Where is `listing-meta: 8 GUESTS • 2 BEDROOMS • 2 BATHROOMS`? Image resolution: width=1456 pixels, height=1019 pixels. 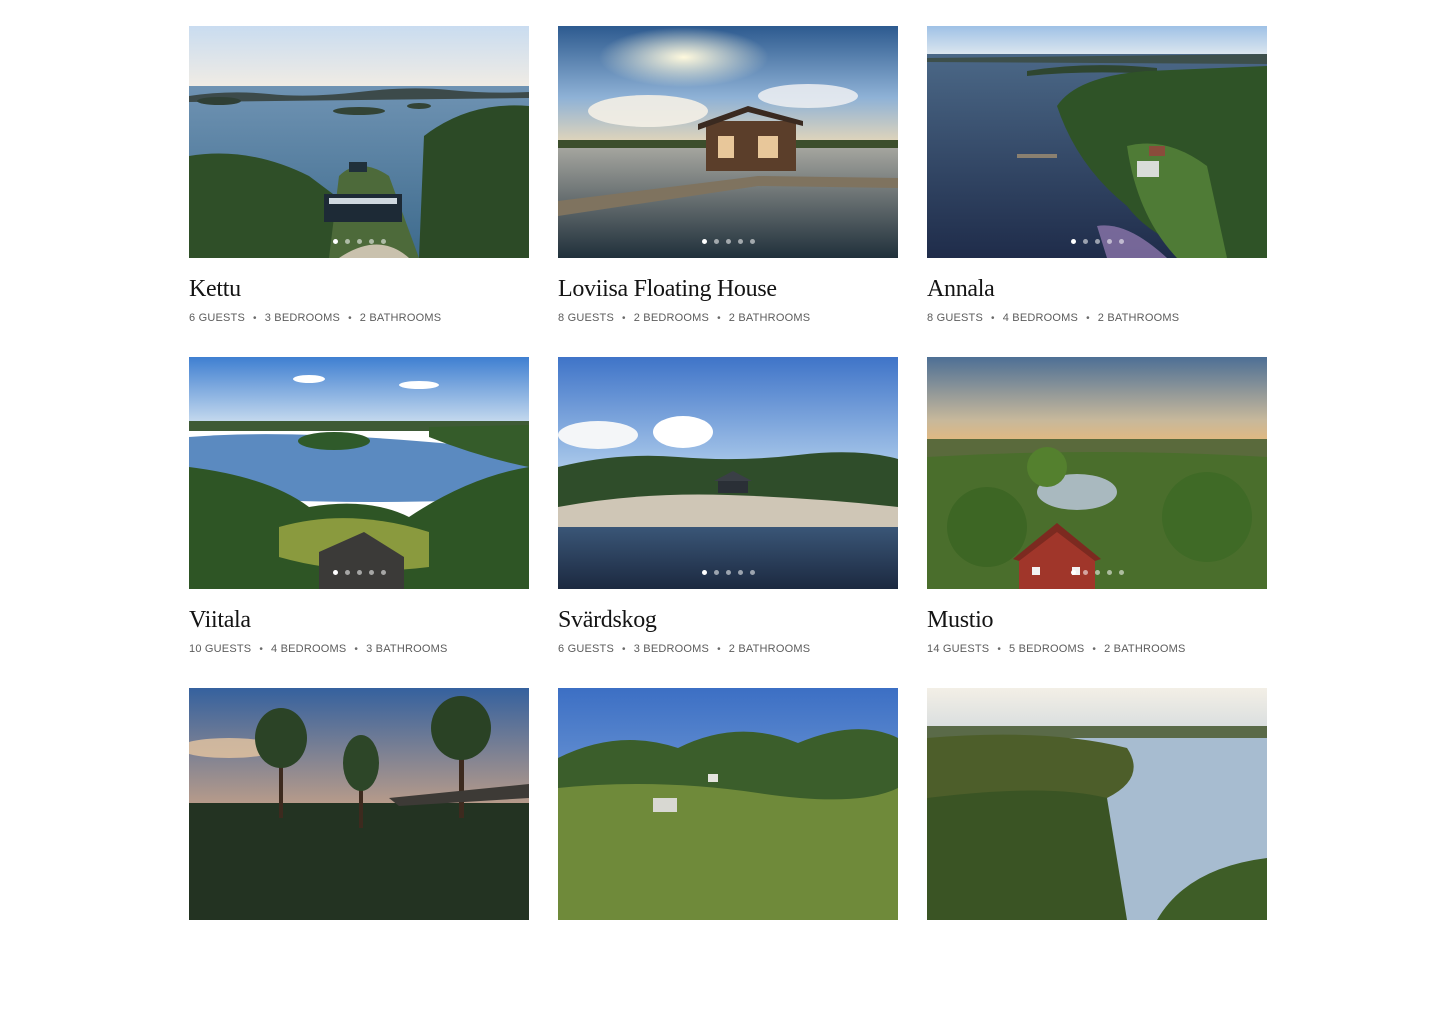
listing-meta: 8 GUESTS • 2 BEDROOMS • 2 BATHROOMS is located at coordinates (728, 318).